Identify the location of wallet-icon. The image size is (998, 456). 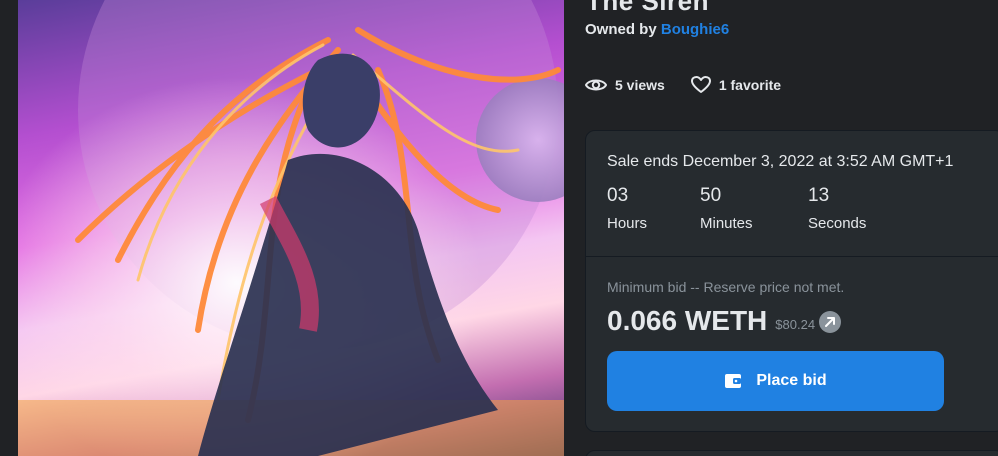
(733, 381).